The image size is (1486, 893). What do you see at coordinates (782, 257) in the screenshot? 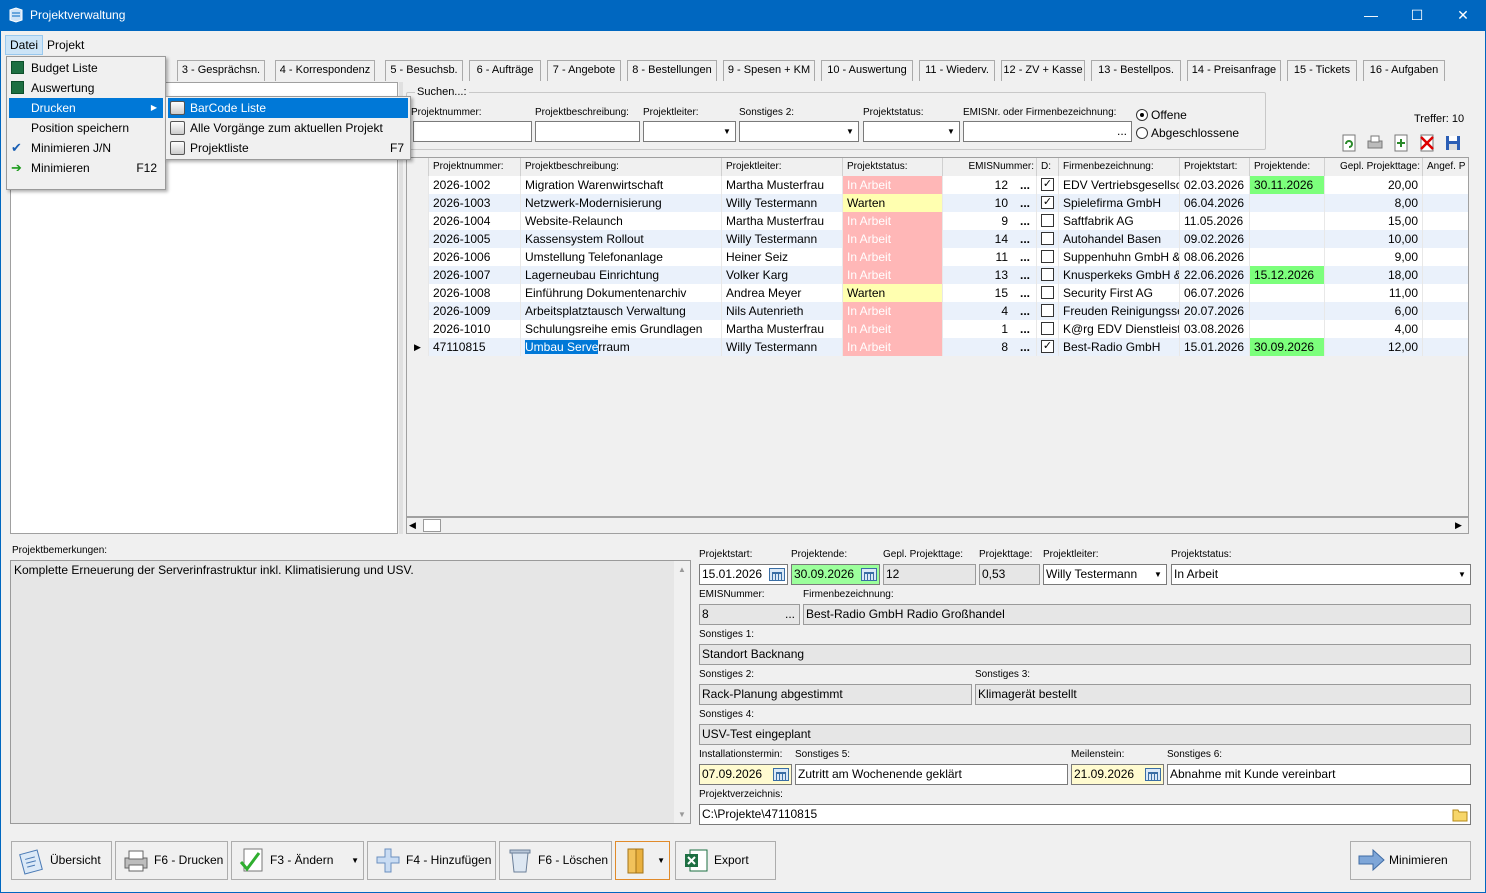
I see `cell-leiter: Heiner Seiz` at bounding box center [782, 257].